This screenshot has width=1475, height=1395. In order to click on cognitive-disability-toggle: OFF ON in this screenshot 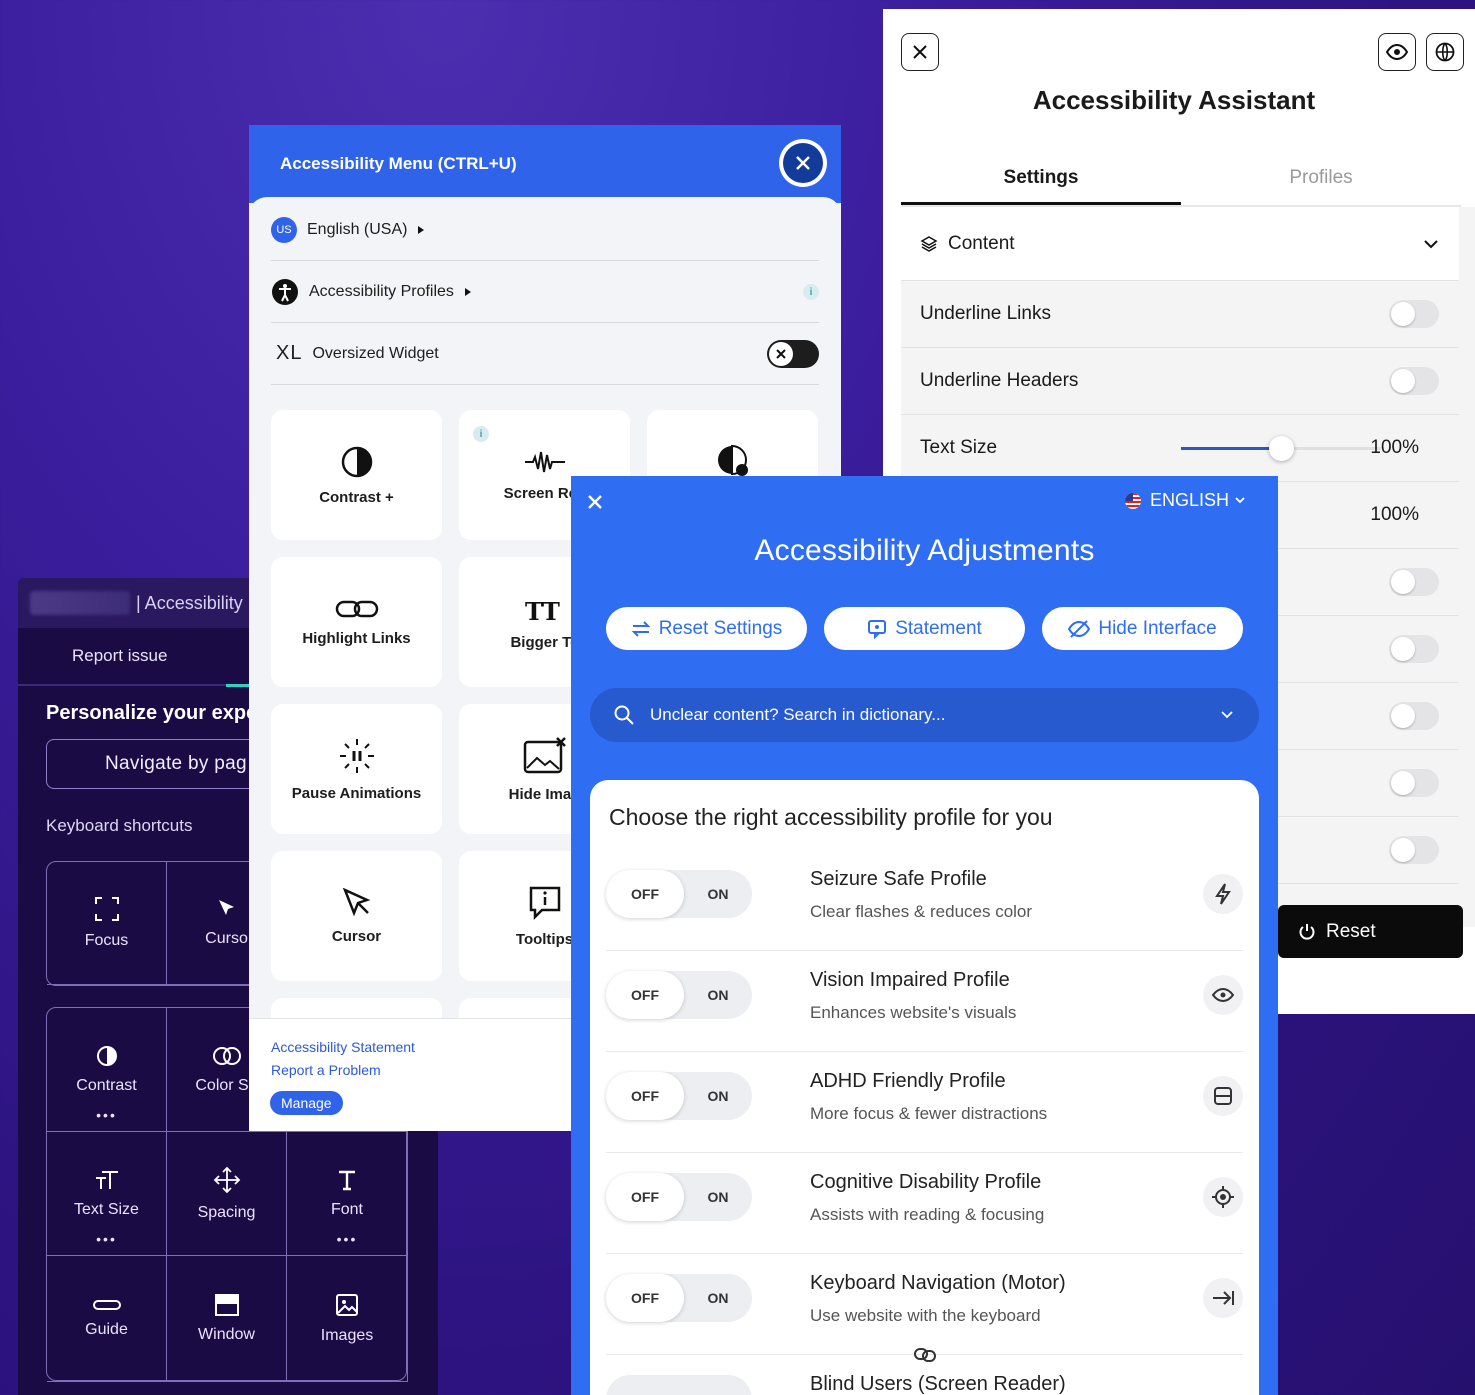, I will do `click(679, 1197)`.